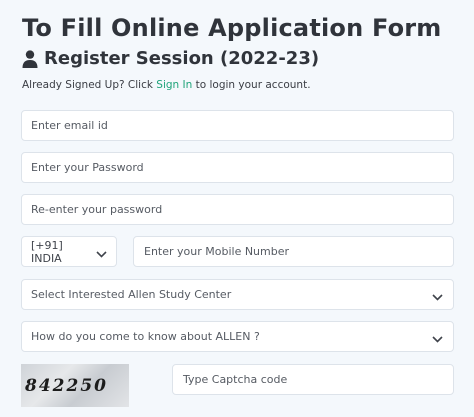 The image size is (474, 417). What do you see at coordinates (87, 167) in the screenshot?
I see `password-placeholder: Enter your Password` at bounding box center [87, 167].